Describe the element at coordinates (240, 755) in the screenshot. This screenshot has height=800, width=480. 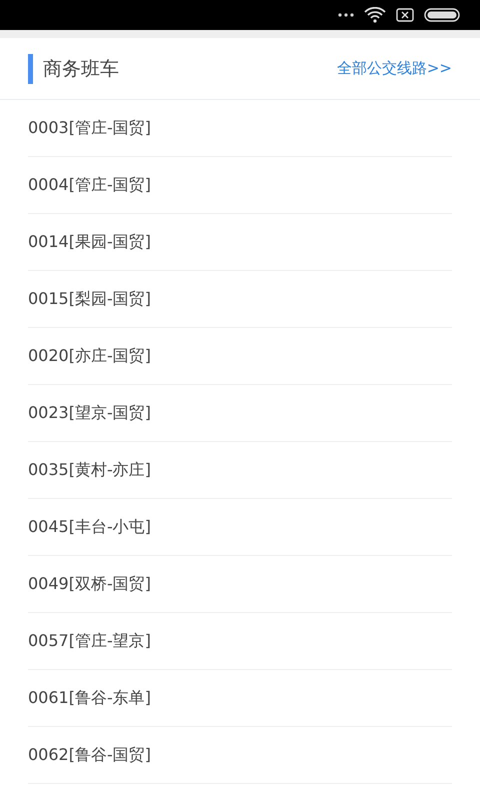
I see `route-item: 0062[鲁谷-国贸]` at that location.